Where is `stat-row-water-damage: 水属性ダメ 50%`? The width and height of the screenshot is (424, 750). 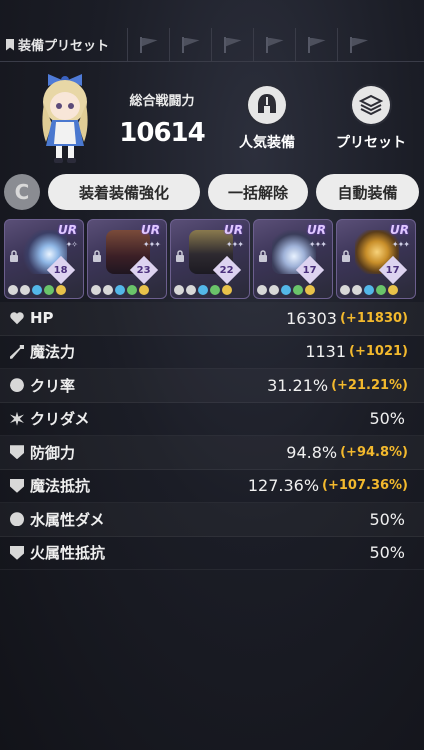 stat-row-water-damage: 水属性ダメ 50% is located at coordinates (212, 520).